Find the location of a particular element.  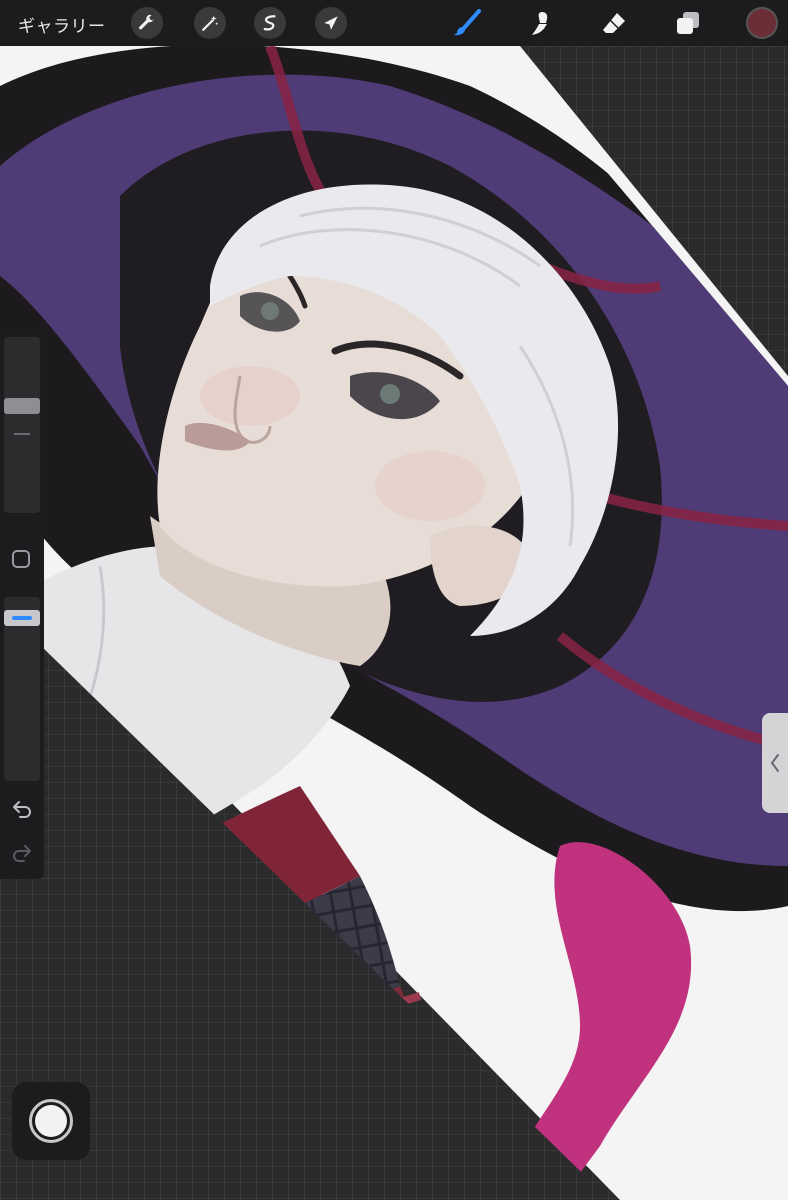

eraser-icon is located at coordinates (614, 23).